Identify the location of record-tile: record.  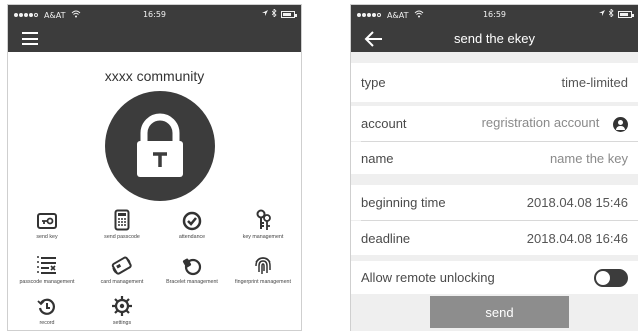
(47, 308).